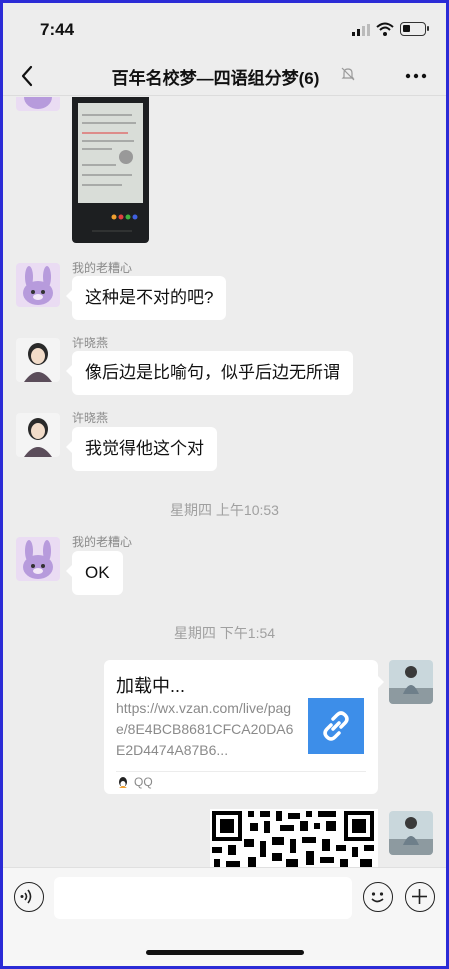  What do you see at coordinates (348, 74) in the screenshot?
I see `bell-slash-icon` at bounding box center [348, 74].